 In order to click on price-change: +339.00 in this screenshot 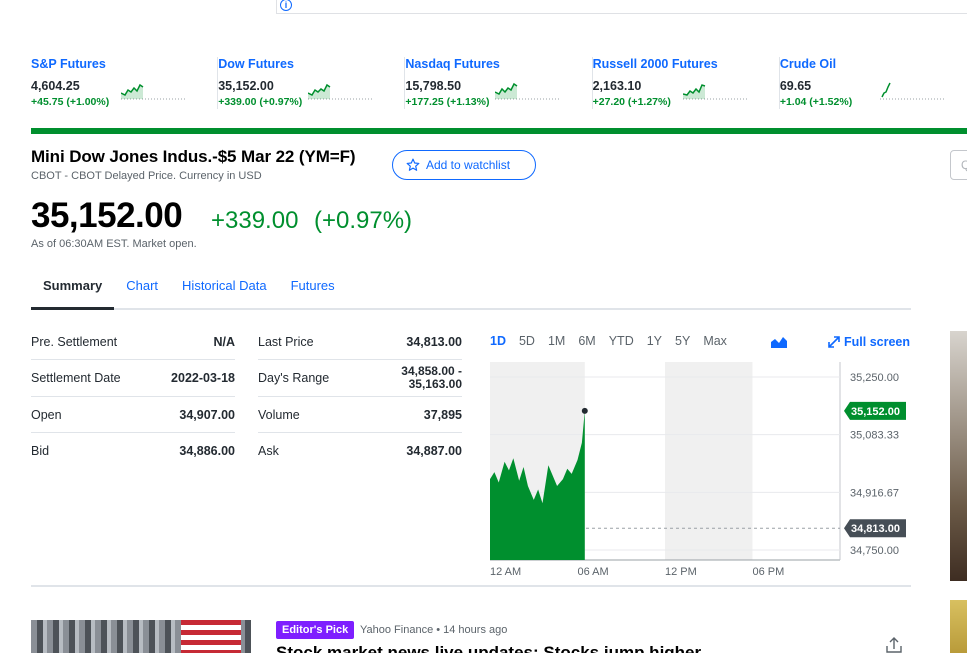, I will do `click(255, 220)`.